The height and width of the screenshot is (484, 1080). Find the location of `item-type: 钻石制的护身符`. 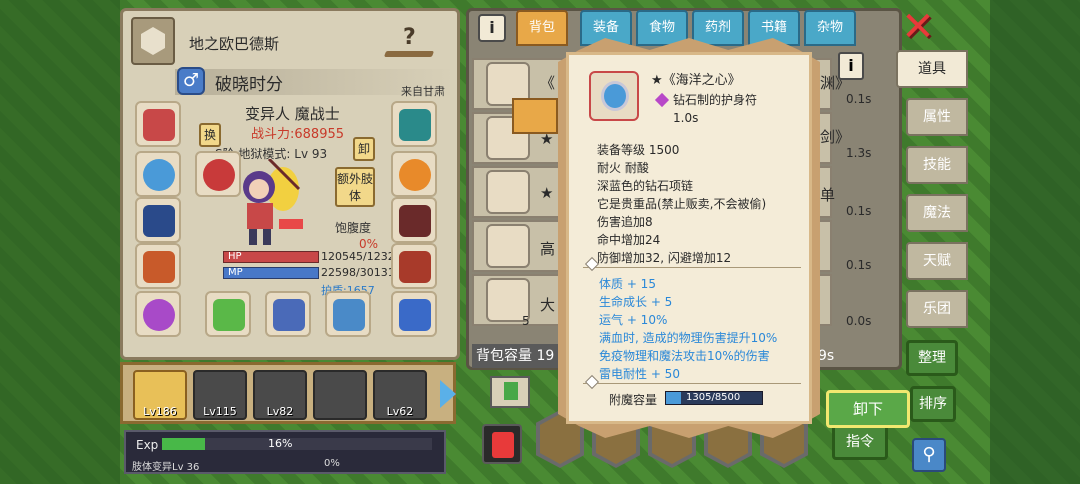

item-type: 钻石制的护身符 is located at coordinates (715, 100).